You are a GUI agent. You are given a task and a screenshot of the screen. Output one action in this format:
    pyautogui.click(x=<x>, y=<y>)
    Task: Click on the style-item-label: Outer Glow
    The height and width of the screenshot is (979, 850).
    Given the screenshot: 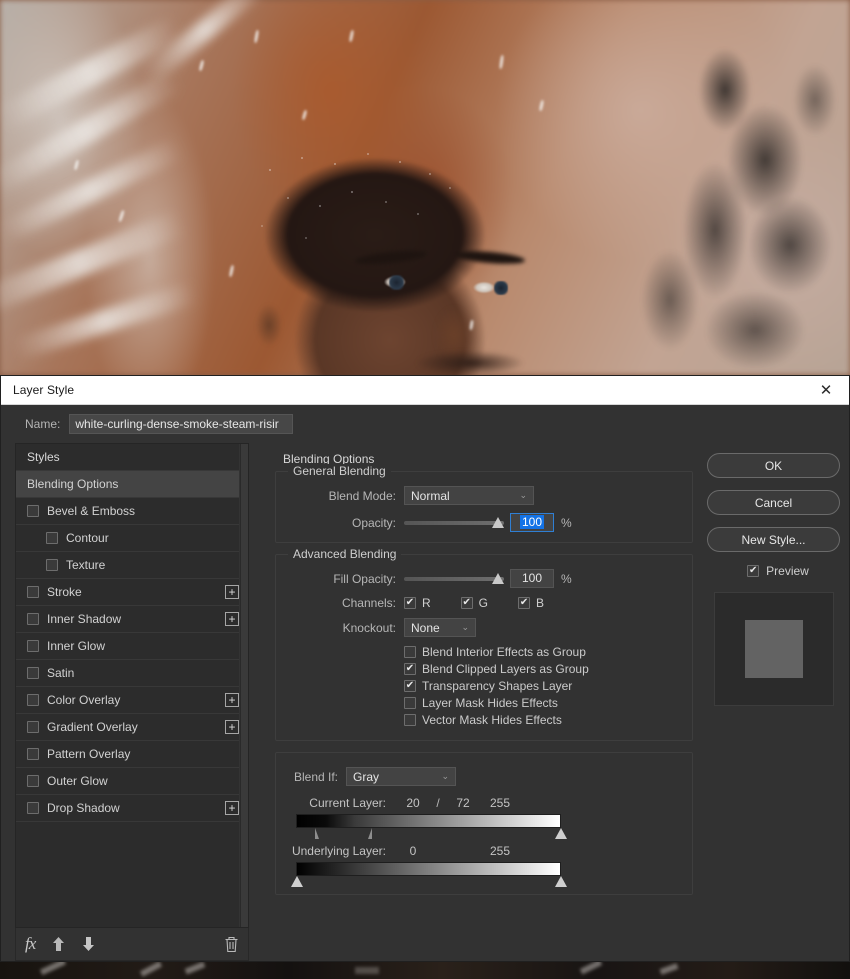 What is the action you would take?
    pyautogui.click(x=77, y=781)
    